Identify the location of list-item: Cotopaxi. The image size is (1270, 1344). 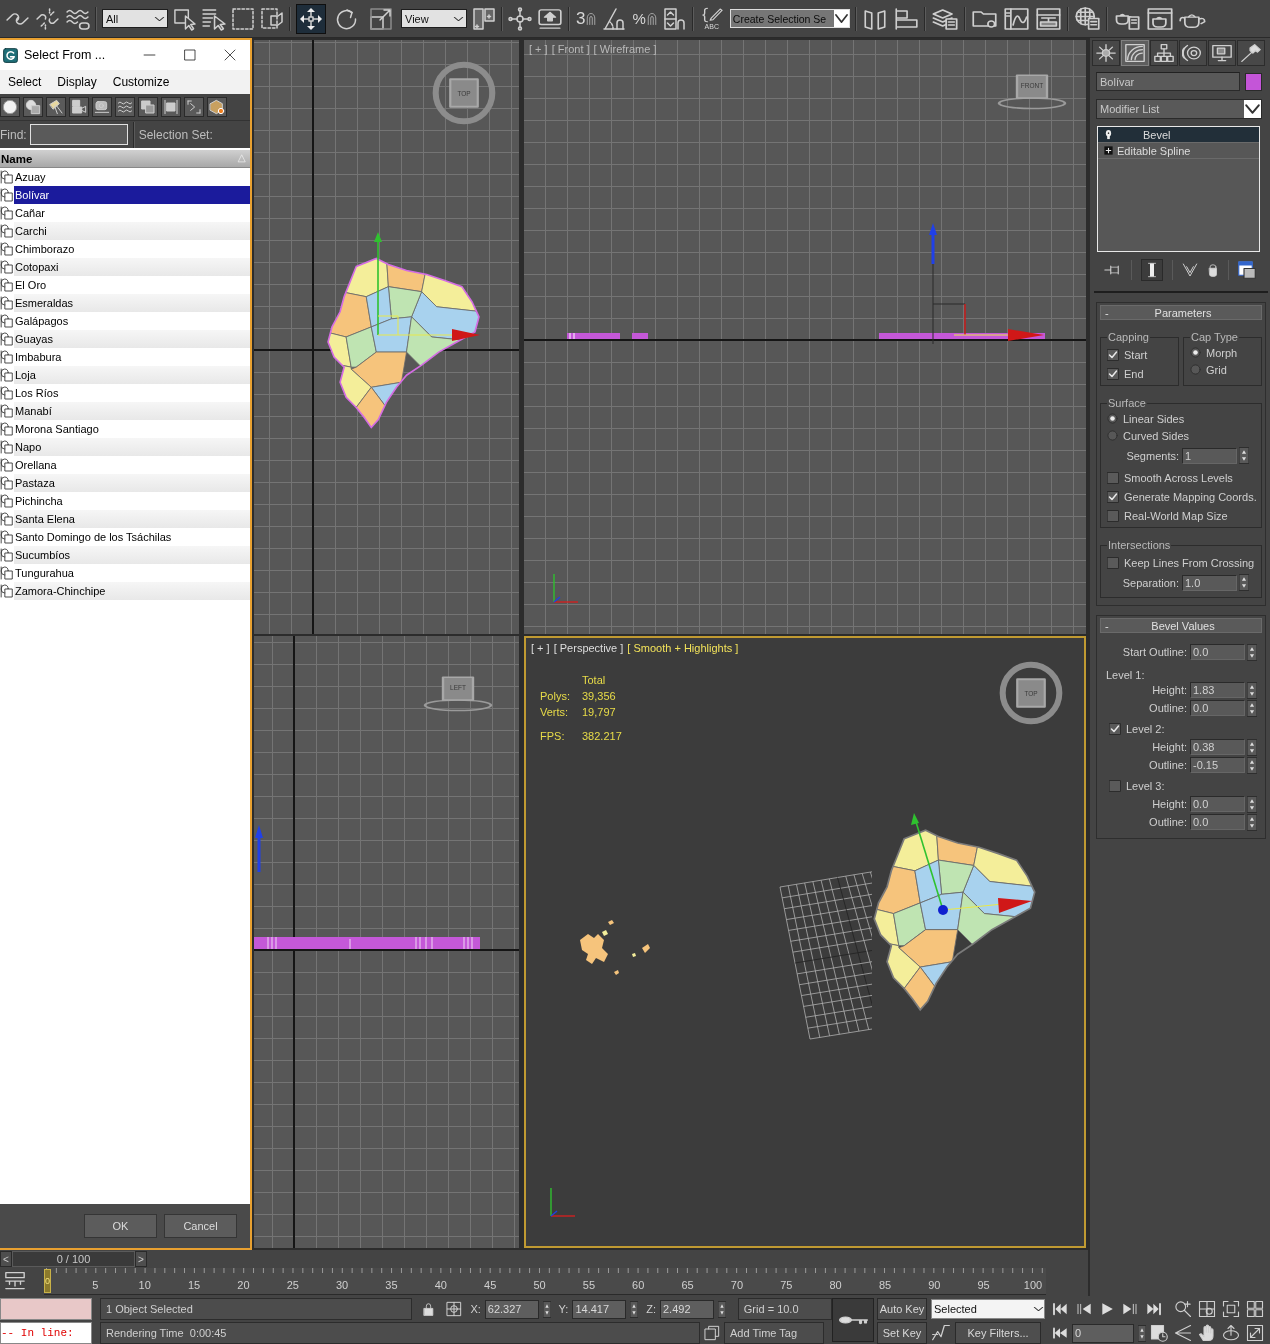
(132, 267).